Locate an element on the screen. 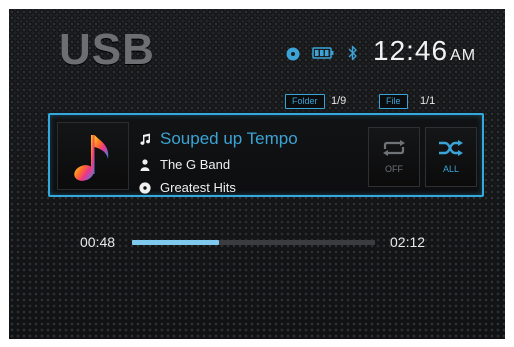 This screenshot has height=347, width=514. album-art is located at coordinates (93, 156).